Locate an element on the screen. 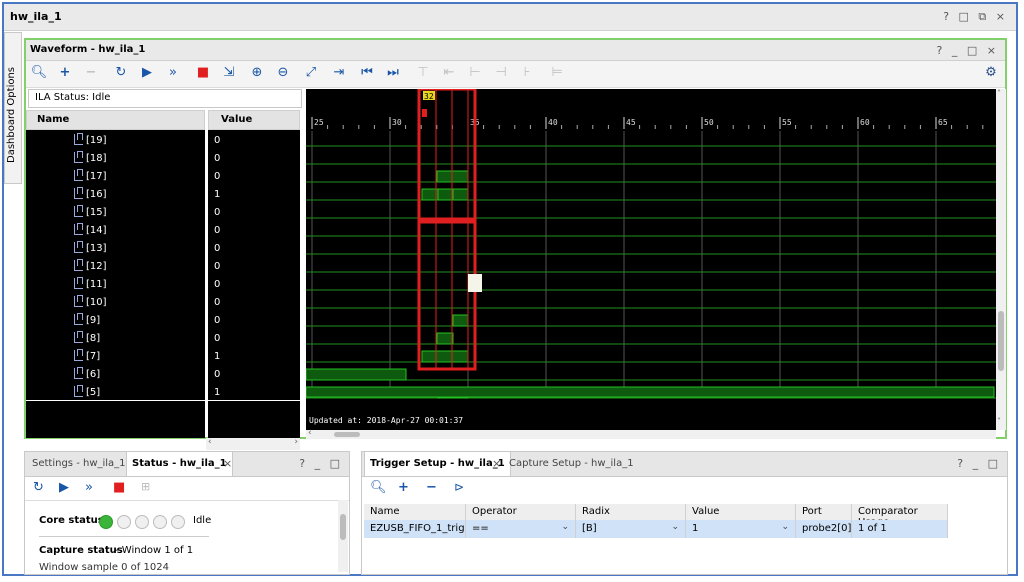  signal-name: [9] is located at coordinates (93, 320).